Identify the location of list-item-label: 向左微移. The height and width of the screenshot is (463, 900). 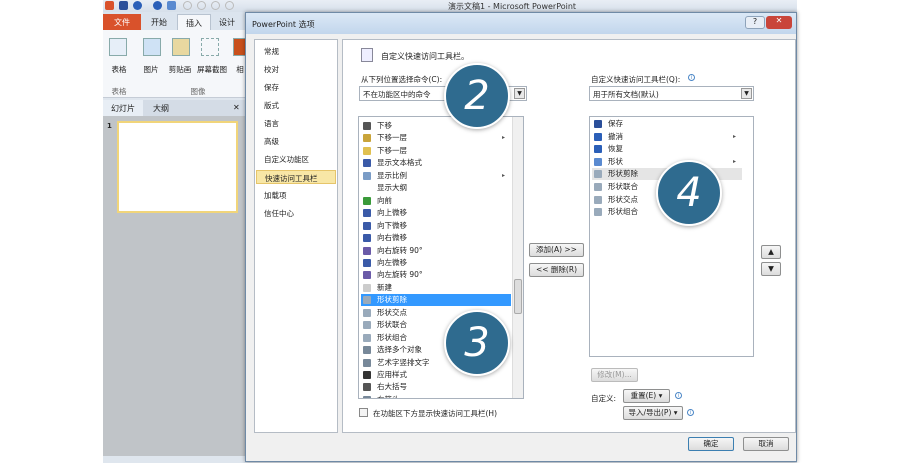
(392, 262).